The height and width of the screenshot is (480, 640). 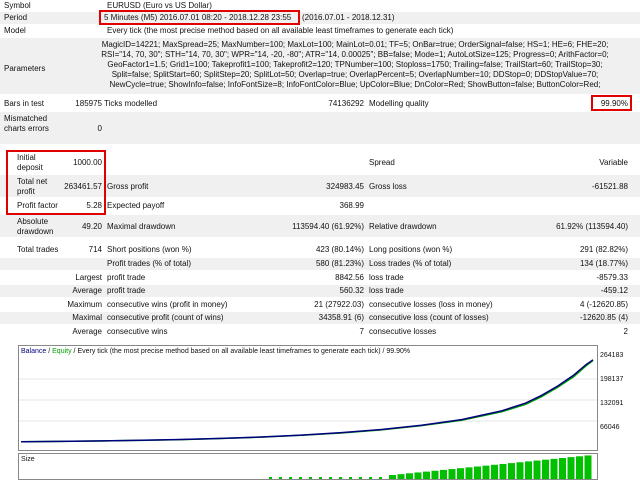 I want to click on mismatch-label: Mismatched charts errors, so click(x=26, y=123).